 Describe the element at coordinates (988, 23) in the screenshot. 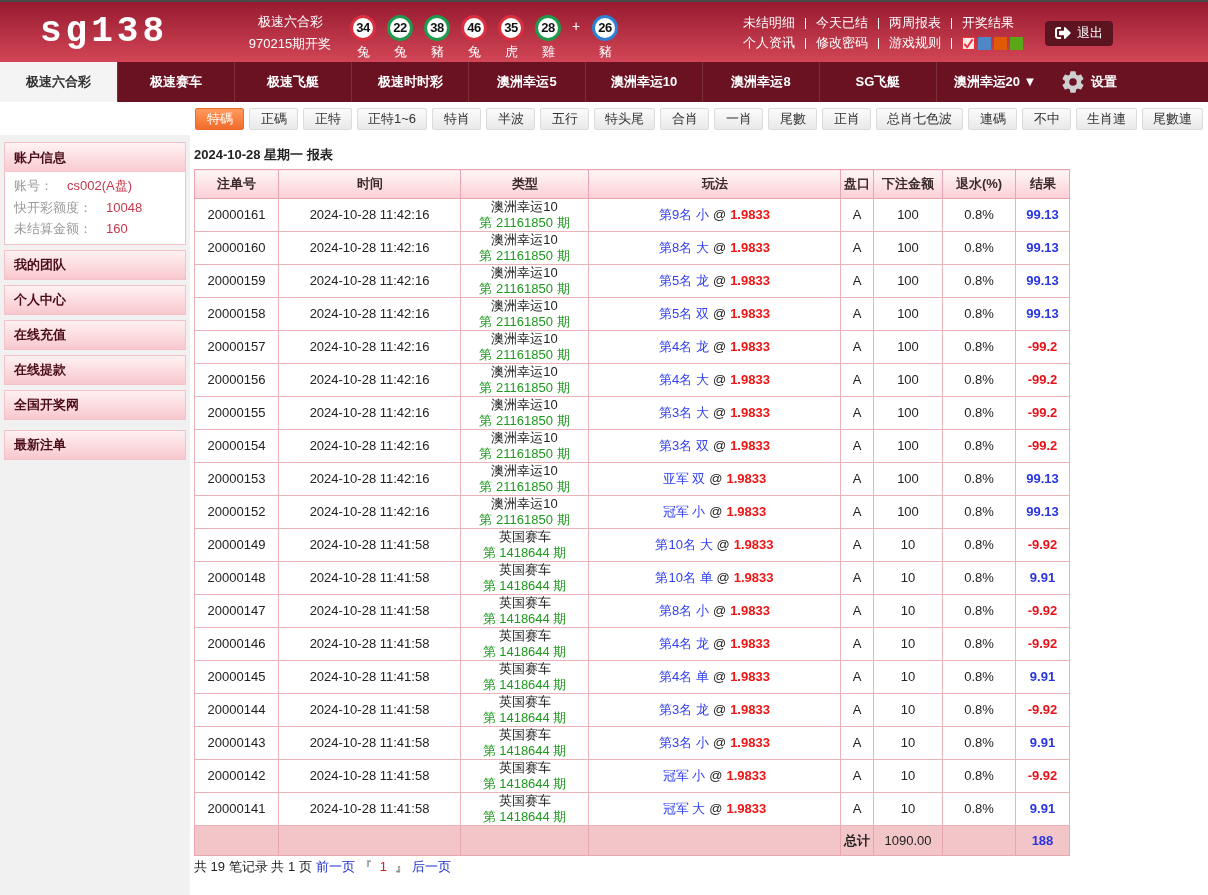

I see `header-link: 开奖结果` at that location.